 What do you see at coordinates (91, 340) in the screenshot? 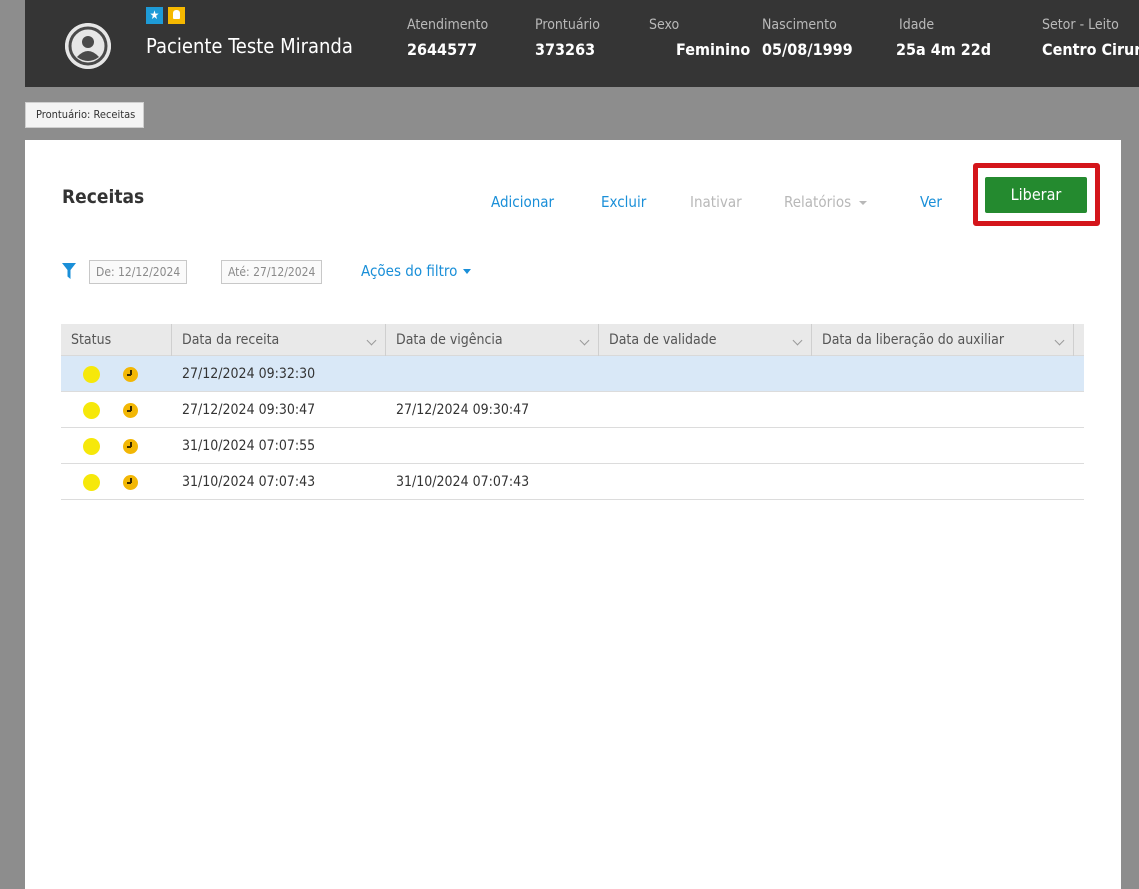
I see `column-label: Status` at bounding box center [91, 340].